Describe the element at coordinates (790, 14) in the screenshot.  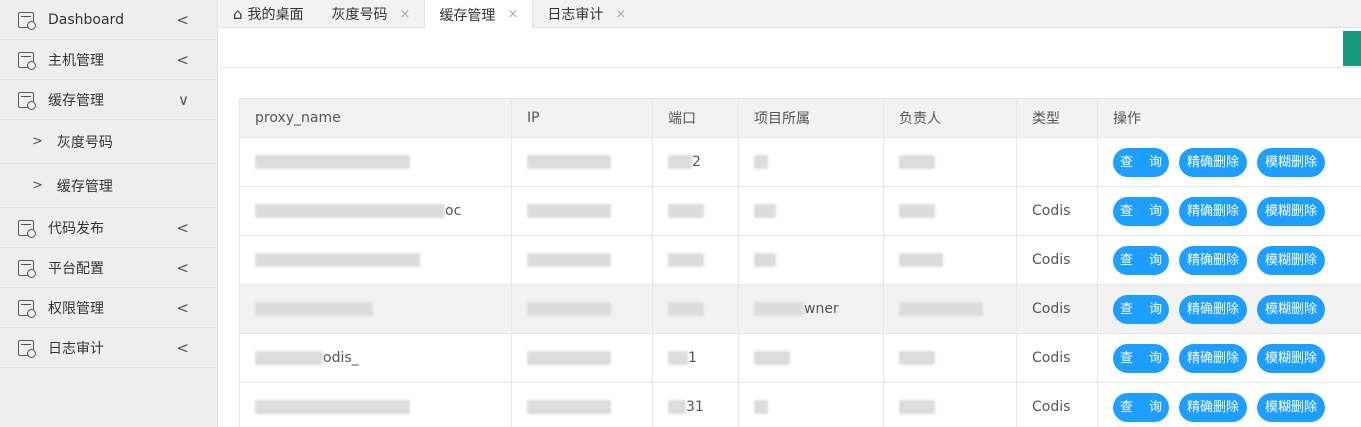
I see `tab-bar: ⌂ 我的桌面 灰度号码 × 缓存管理 × 日志审计 ×` at that location.